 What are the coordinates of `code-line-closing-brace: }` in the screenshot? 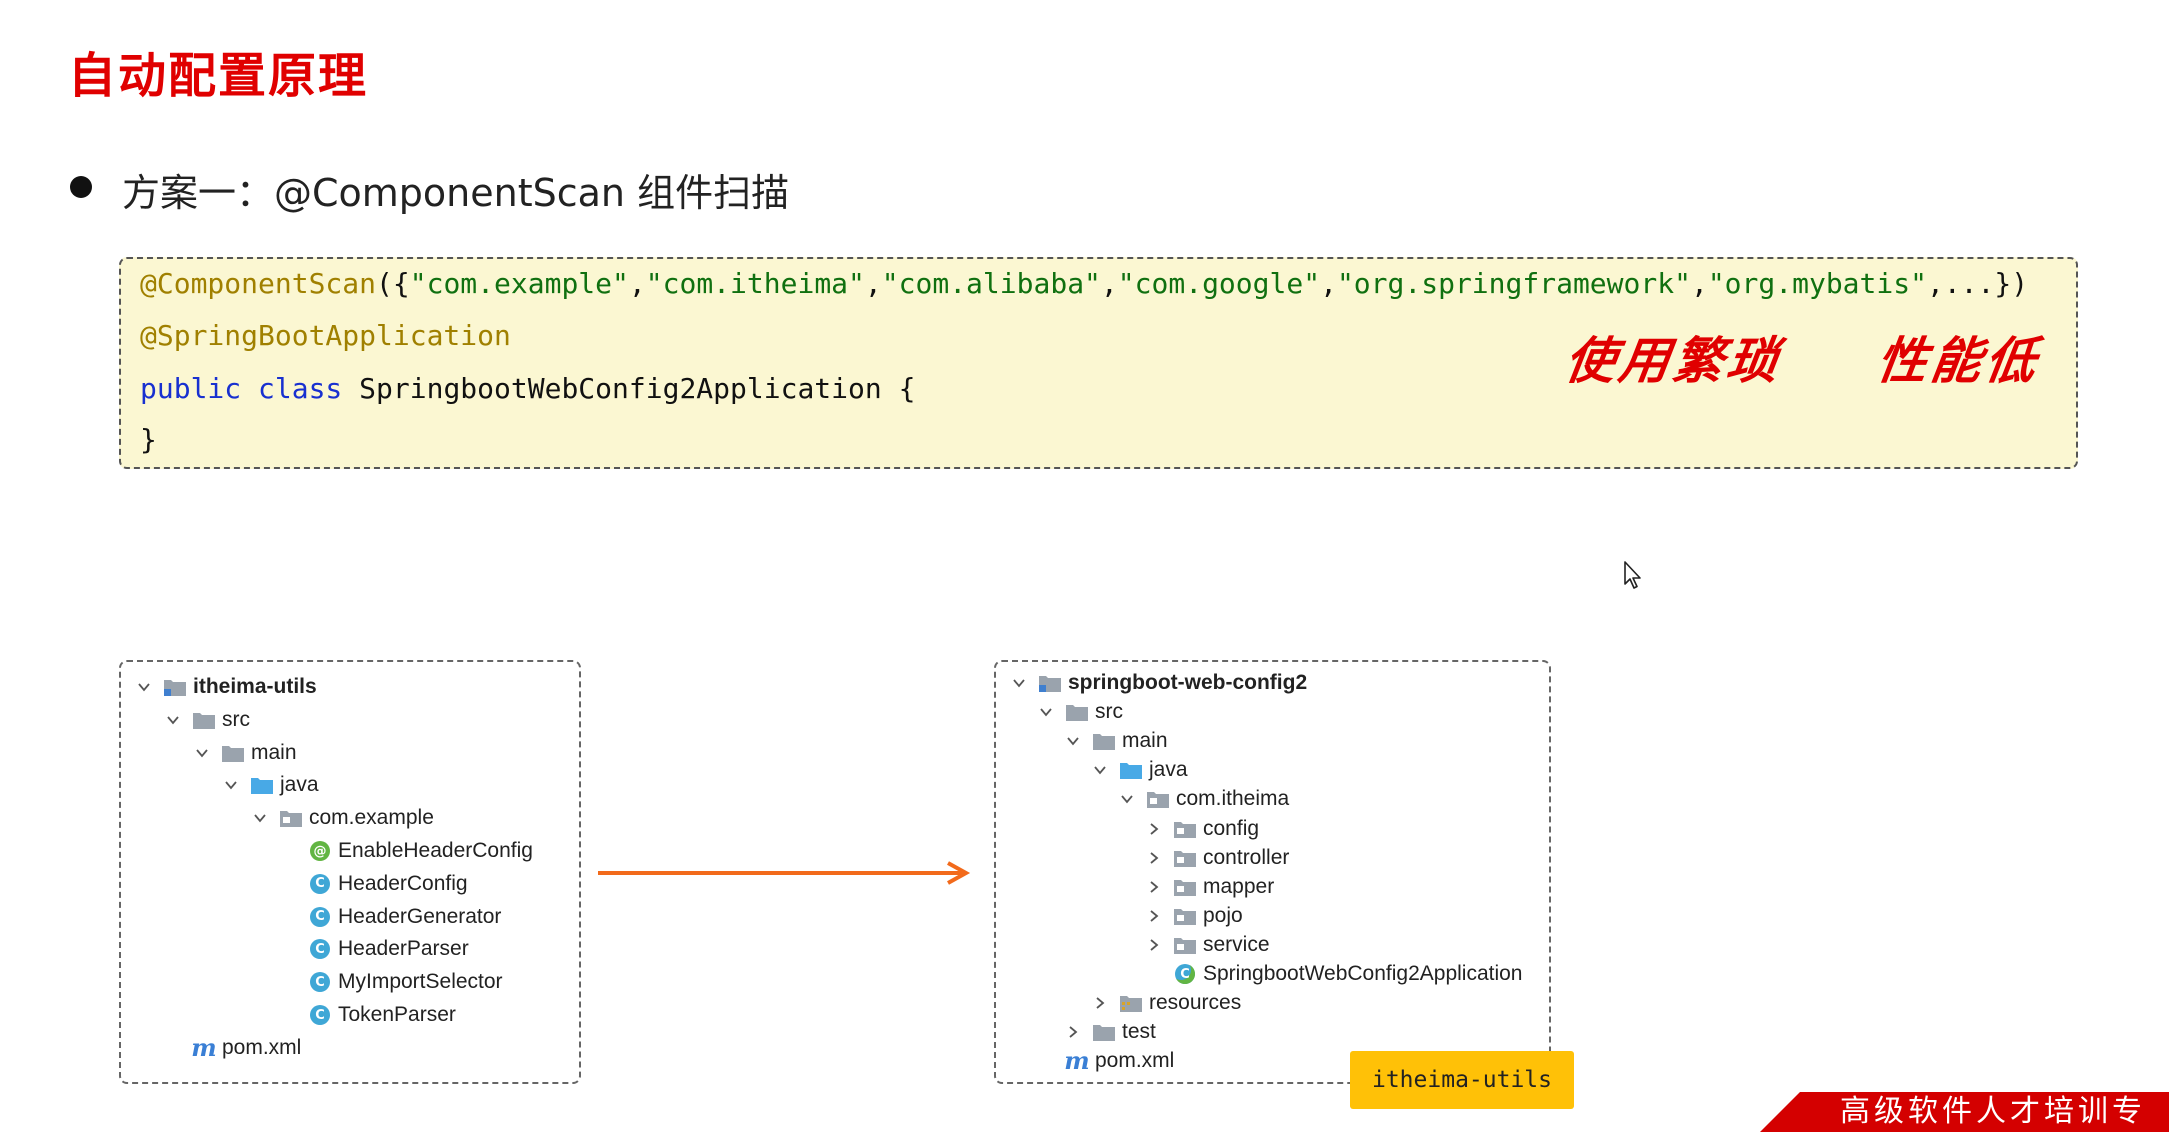 It's located at (148, 439).